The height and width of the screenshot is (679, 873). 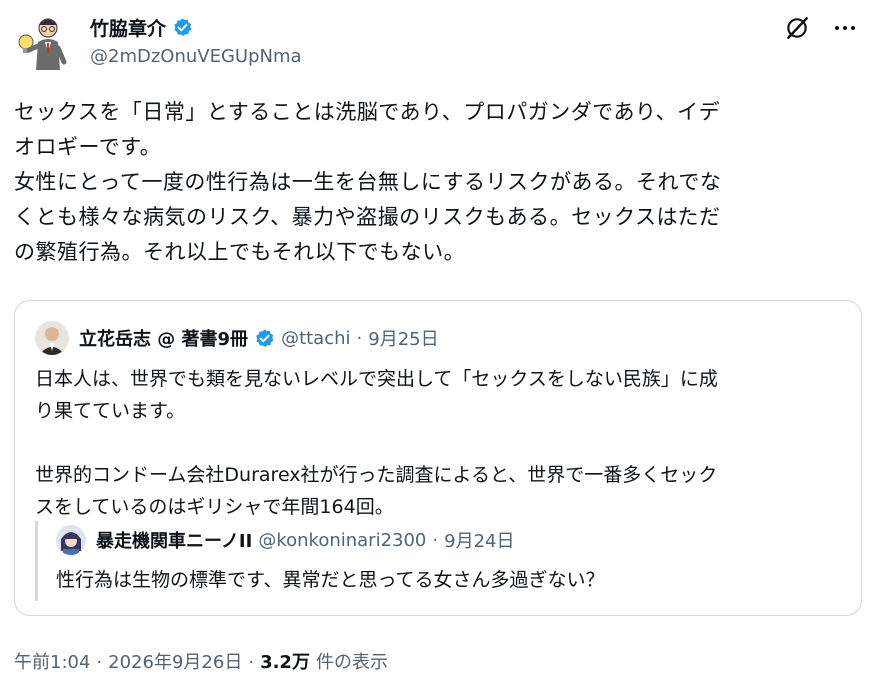 I want to click on header-actions, so click(x=821, y=28).